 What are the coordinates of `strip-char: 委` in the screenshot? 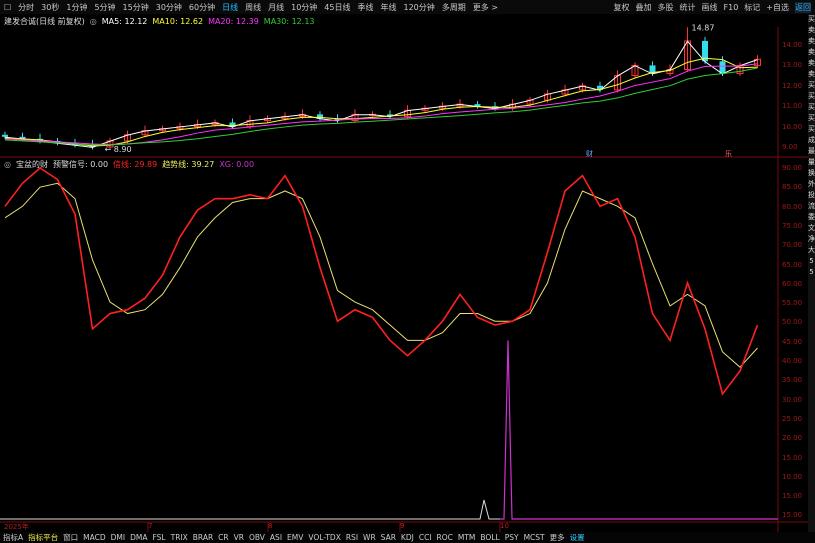 It's located at (811, 217).